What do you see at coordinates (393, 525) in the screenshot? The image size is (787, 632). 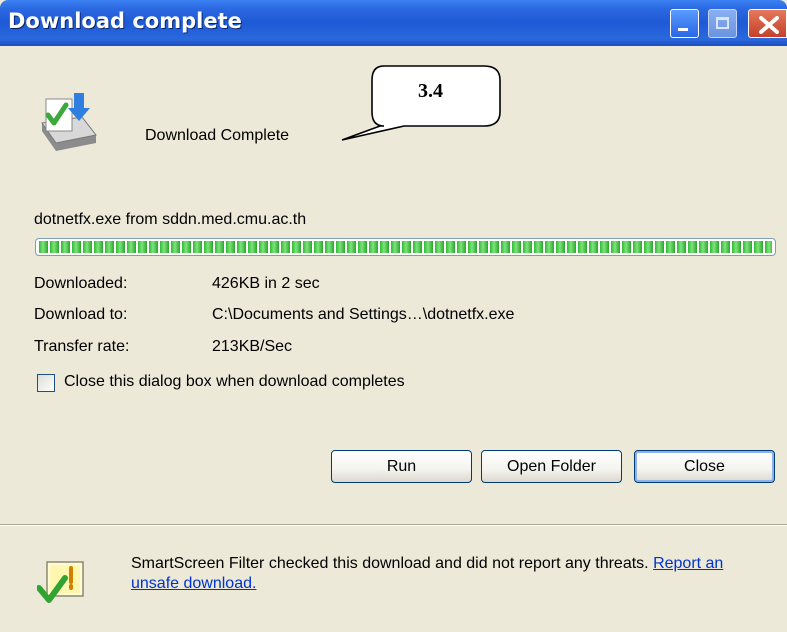 I see `separator` at bounding box center [393, 525].